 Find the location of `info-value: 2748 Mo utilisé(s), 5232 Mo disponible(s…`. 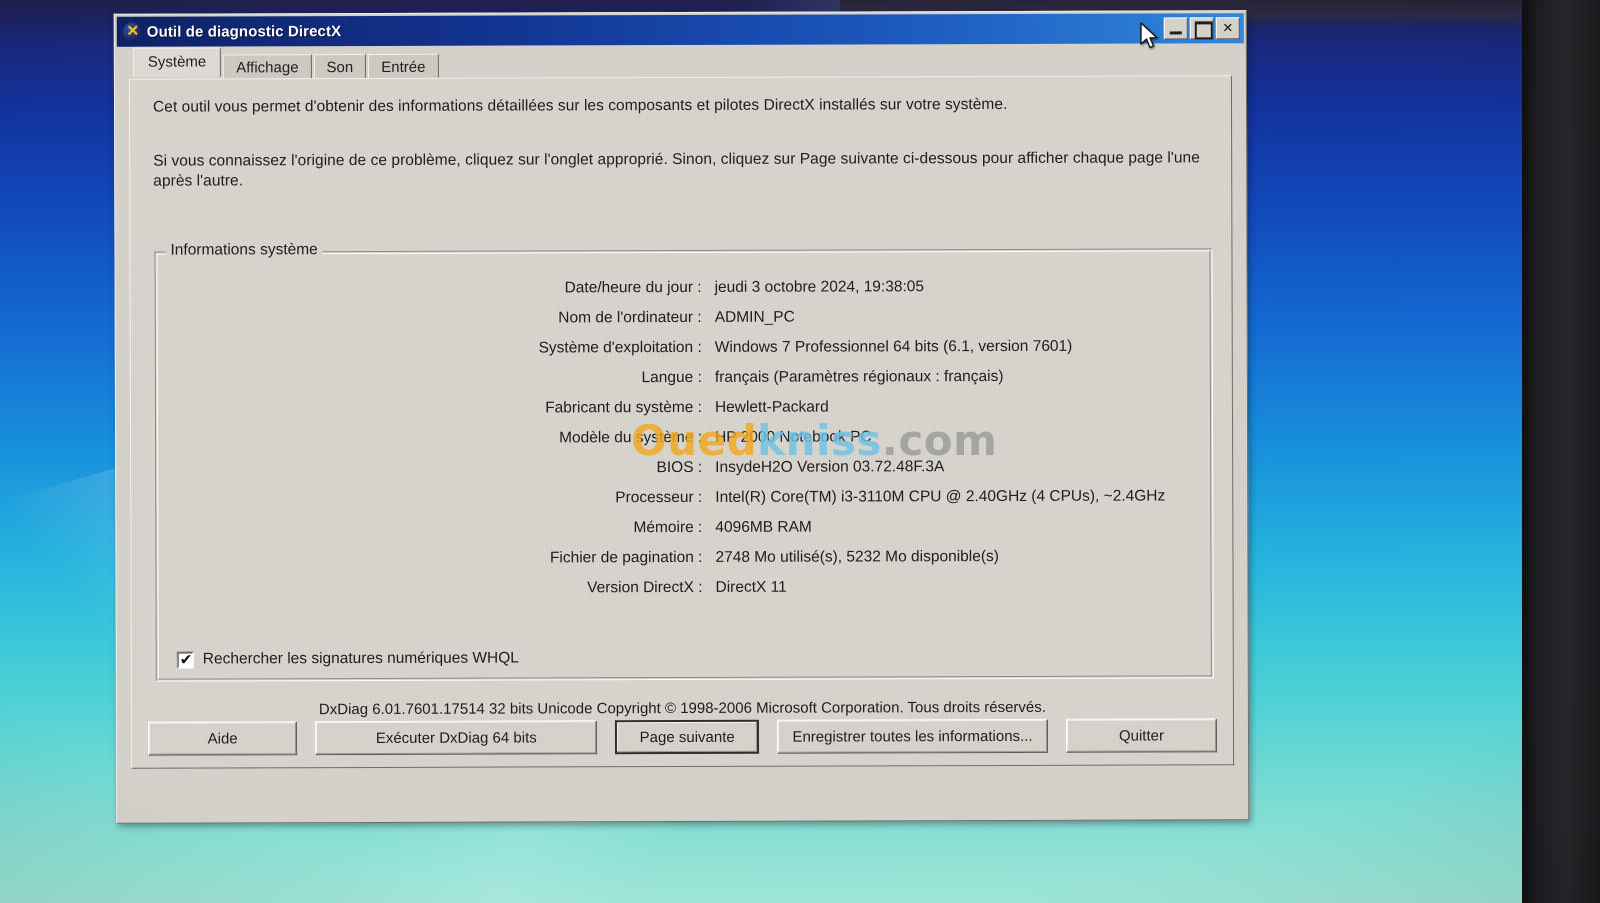

info-value: 2748 Mo utilisé(s), 5232 Mo disponible(s… is located at coordinates (857, 557).